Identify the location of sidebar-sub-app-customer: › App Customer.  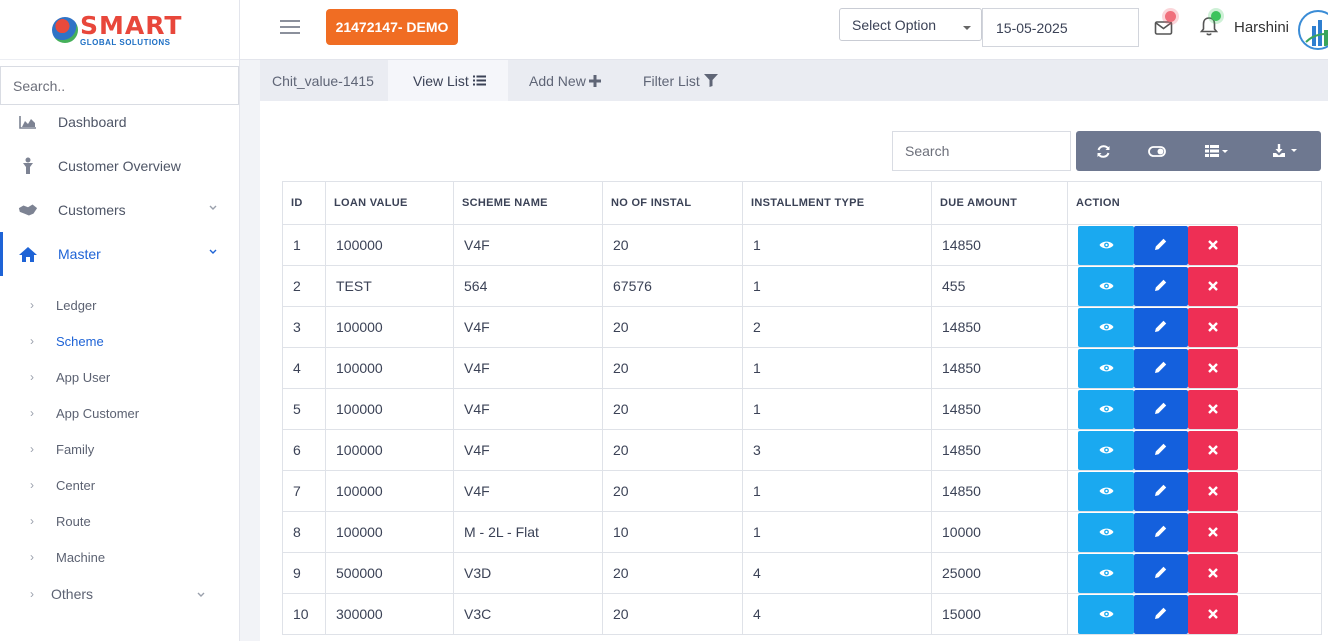
(119, 413).